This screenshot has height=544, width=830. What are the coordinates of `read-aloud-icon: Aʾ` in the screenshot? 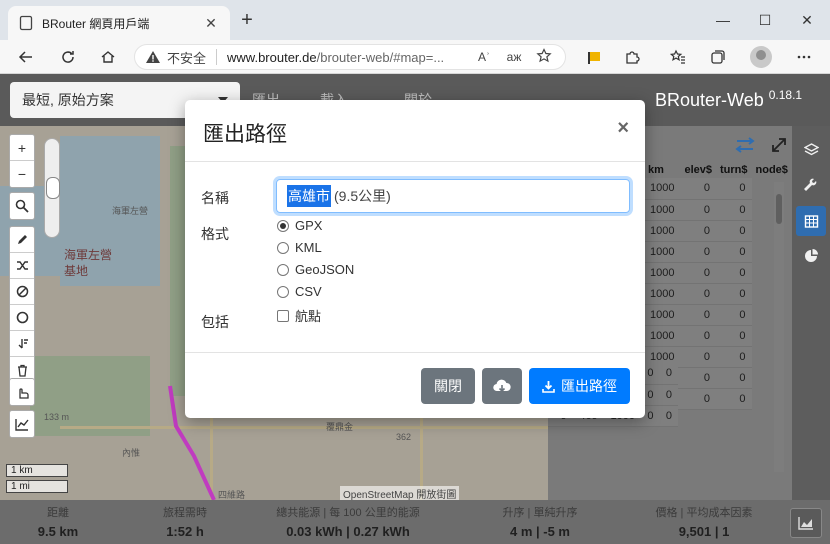 It's located at (484, 57).